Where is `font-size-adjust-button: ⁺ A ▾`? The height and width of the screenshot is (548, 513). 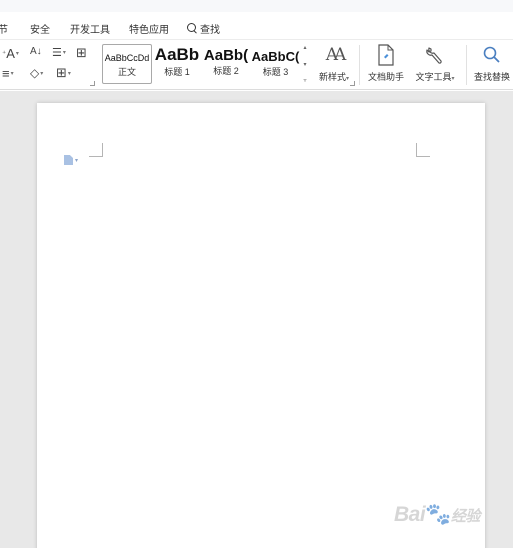 font-size-adjust-button: ⁺ A ▾ is located at coordinates (10, 53).